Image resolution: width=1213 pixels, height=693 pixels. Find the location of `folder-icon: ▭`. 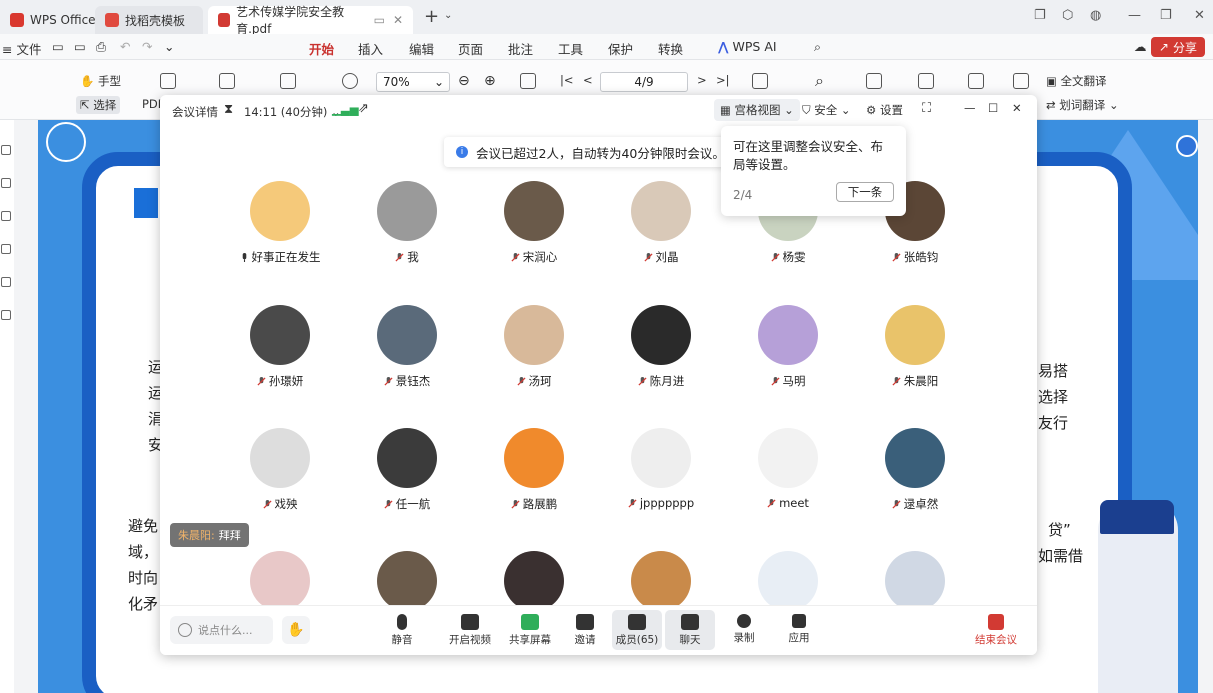

folder-icon: ▭ is located at coordinates (58, 46).